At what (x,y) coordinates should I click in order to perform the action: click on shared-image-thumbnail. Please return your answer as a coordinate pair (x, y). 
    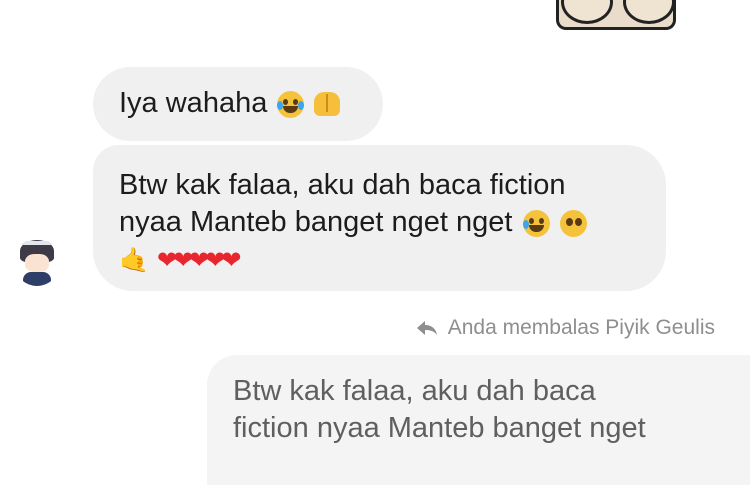
    Looking at the image, I should click on (616, 15).